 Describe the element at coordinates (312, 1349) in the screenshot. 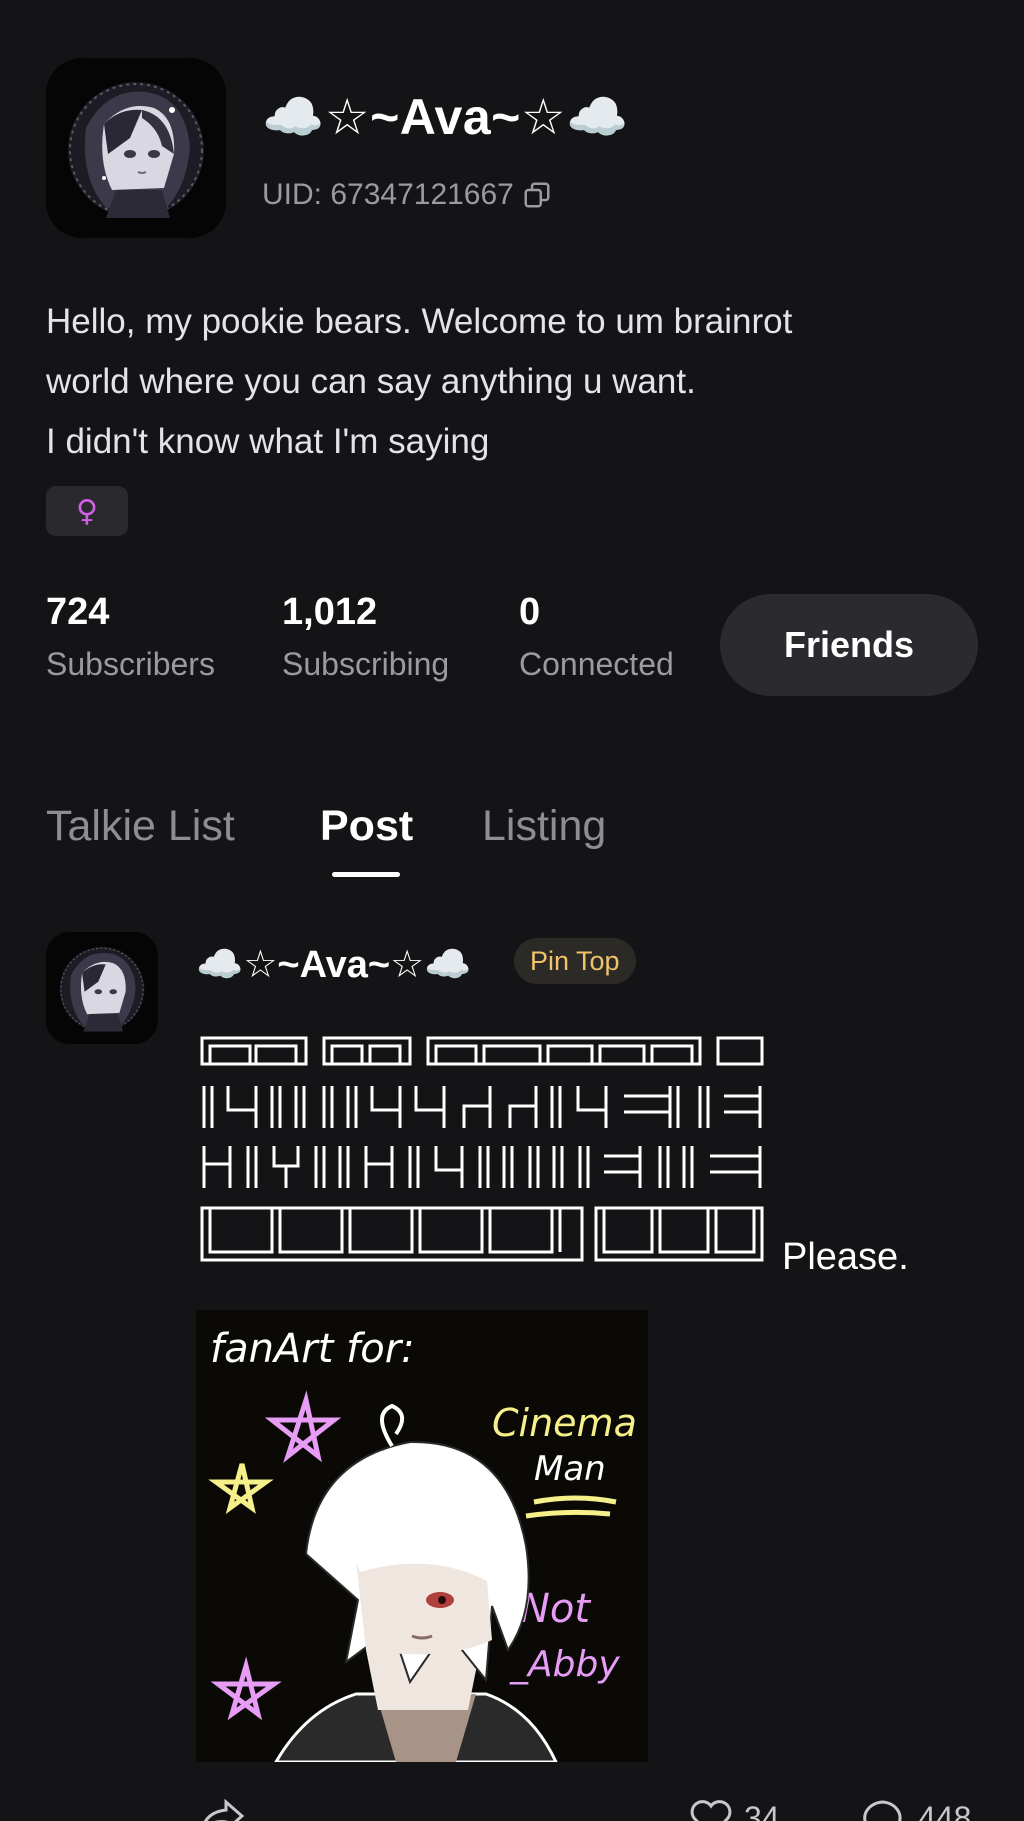

I see `image-caption-line: fanArt for:` at that location.